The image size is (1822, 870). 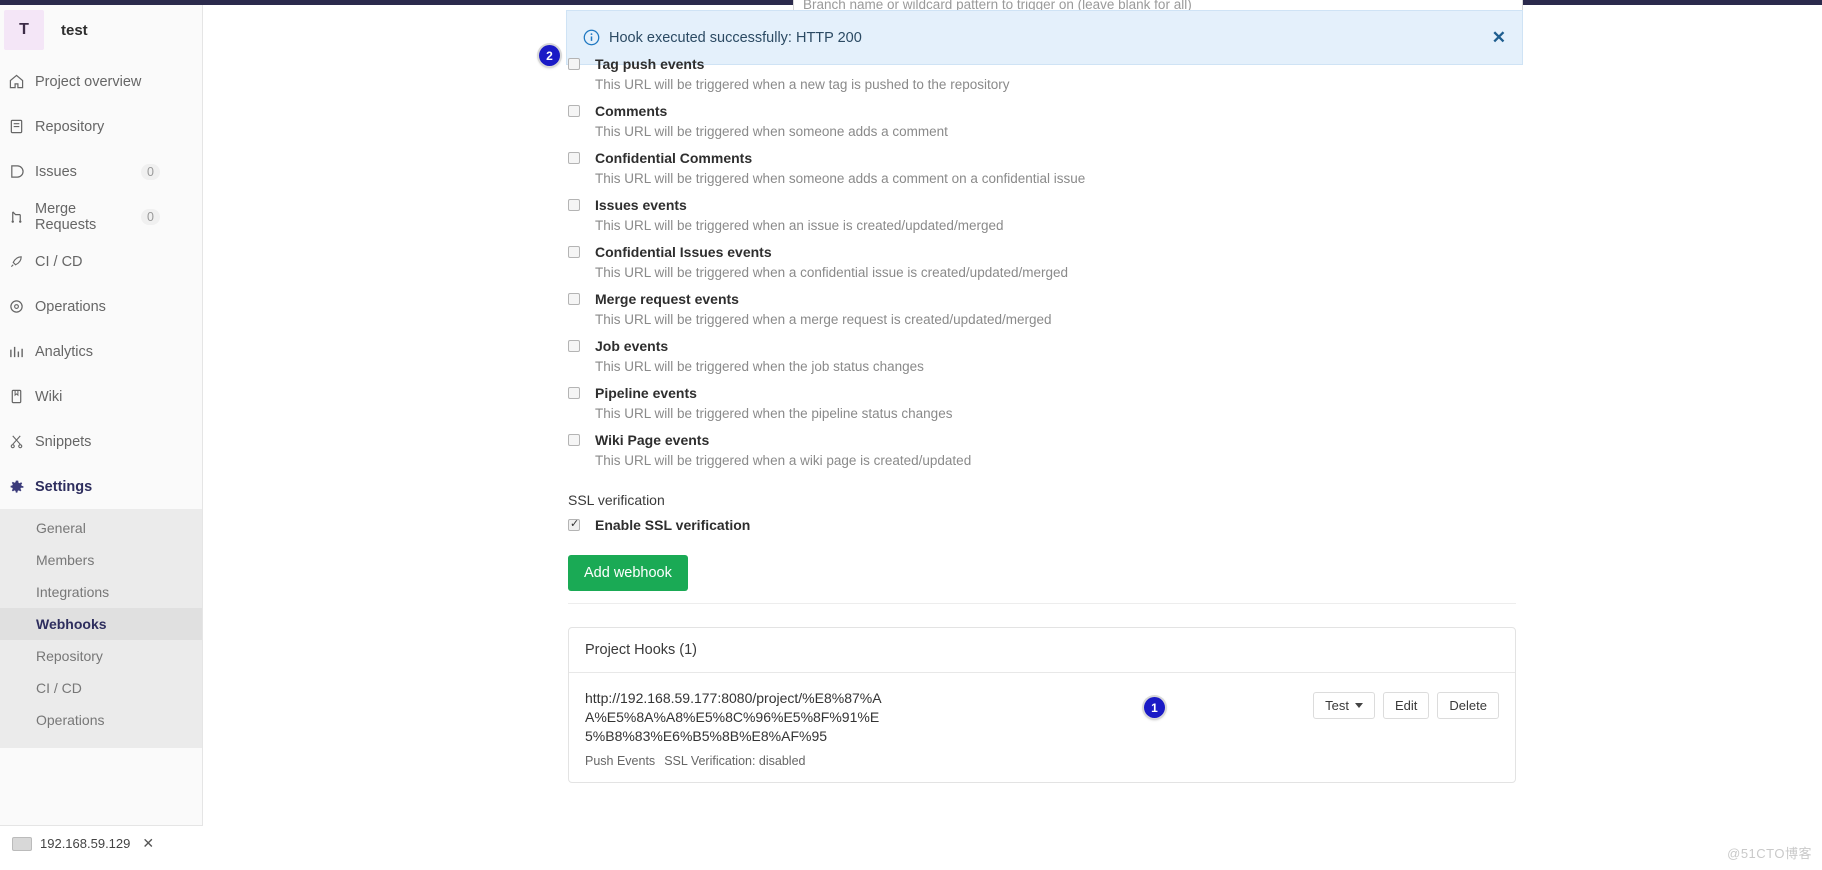 What do you see at coordinates (101, 592) in the screenshot?
I see `sidebar-subitem-integrations: Integrations` at bounding box center [101, 592].